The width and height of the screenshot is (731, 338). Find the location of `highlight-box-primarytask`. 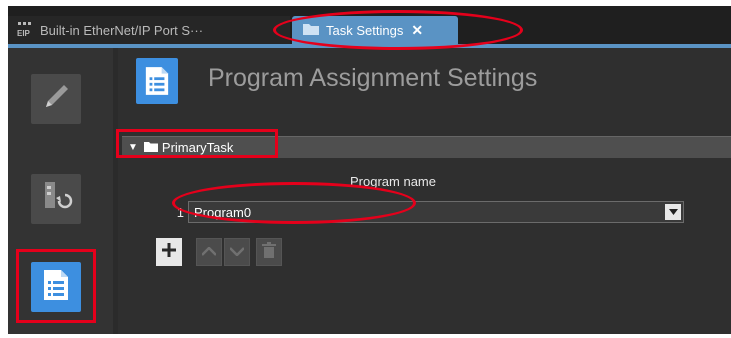

highlight-box-primarytask is located at coordinates (197, 143).